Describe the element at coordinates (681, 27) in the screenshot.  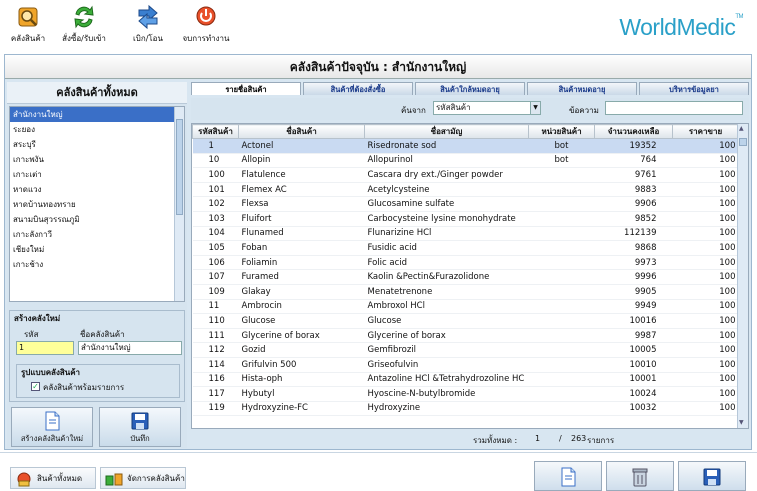
I see `worldmedic-logo: WorldMedicTM` at that location.